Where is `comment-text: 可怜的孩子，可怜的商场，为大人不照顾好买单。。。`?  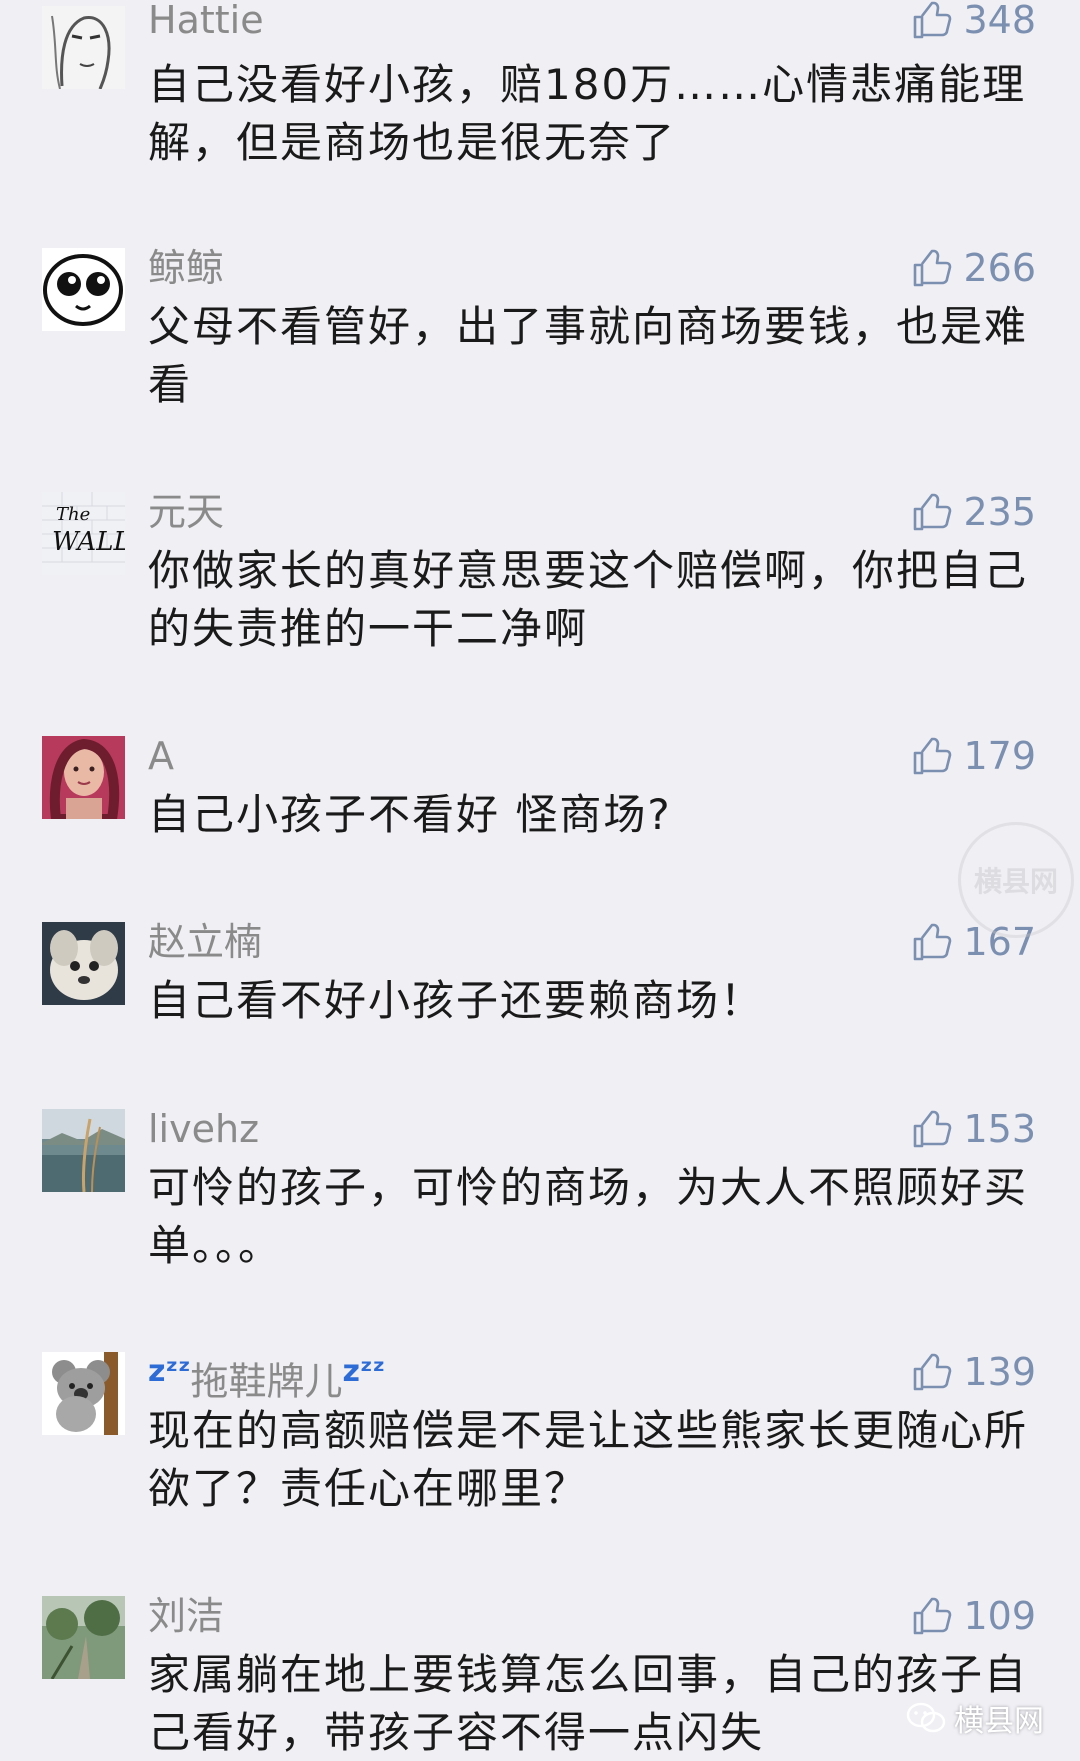 comment-text: 可怜的孩子，可怜的商场，为大人不照顾好买单。。。 is located at coordinates (588, 1216).